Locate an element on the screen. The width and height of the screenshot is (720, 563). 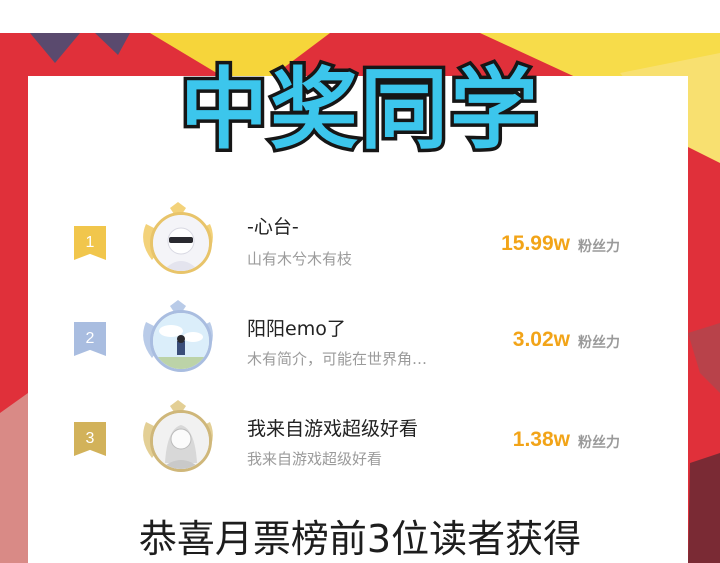
fan-power-score: 1.38w is located at coordinates (541, 439).